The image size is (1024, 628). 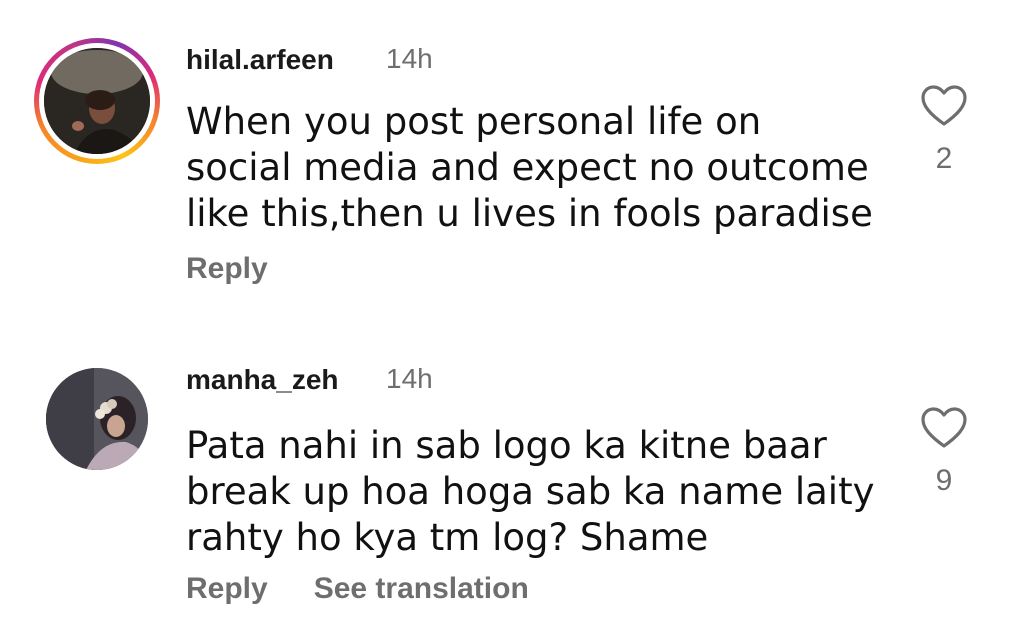 What do you see at coordinates (474, 121) in the screenshot?
I see `comment-text-line: When you post personal life on` at bounding box center [474, 121].